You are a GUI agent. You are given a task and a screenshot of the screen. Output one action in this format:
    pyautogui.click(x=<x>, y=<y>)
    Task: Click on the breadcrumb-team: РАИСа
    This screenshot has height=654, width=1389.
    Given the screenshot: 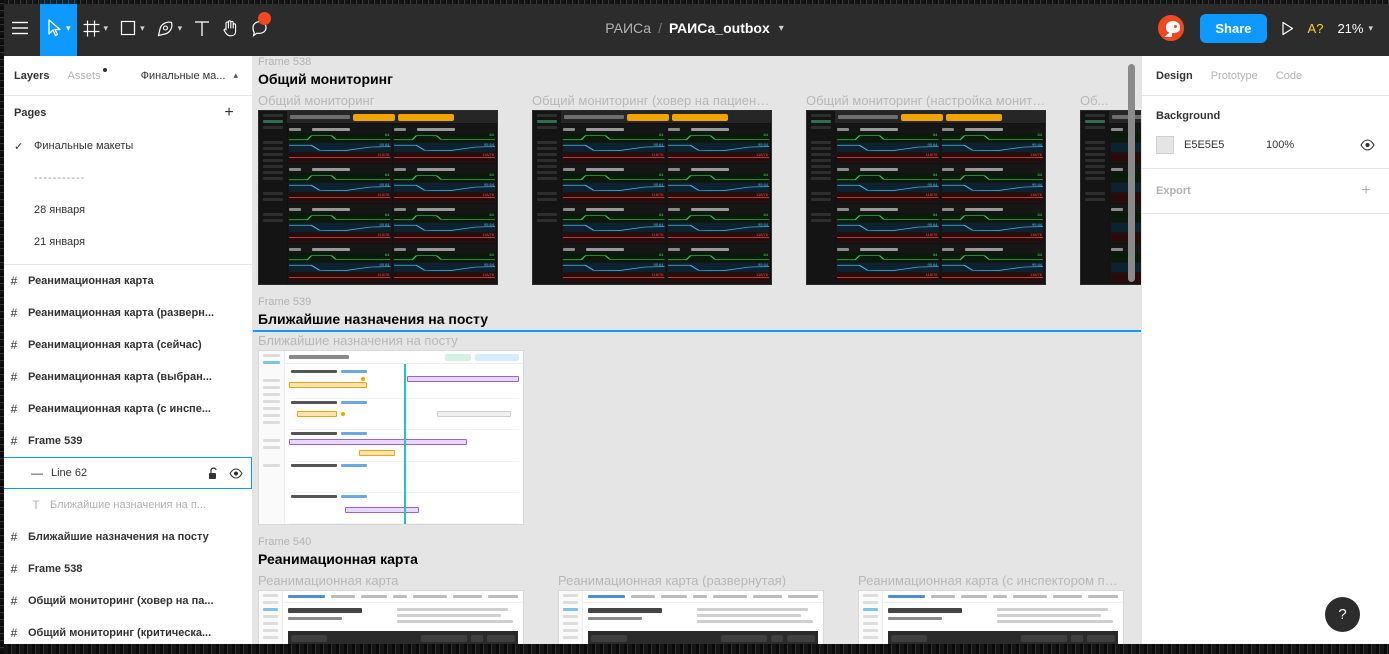 What is the action you would take?
    pyautogui.click(x=628, y=28)
    